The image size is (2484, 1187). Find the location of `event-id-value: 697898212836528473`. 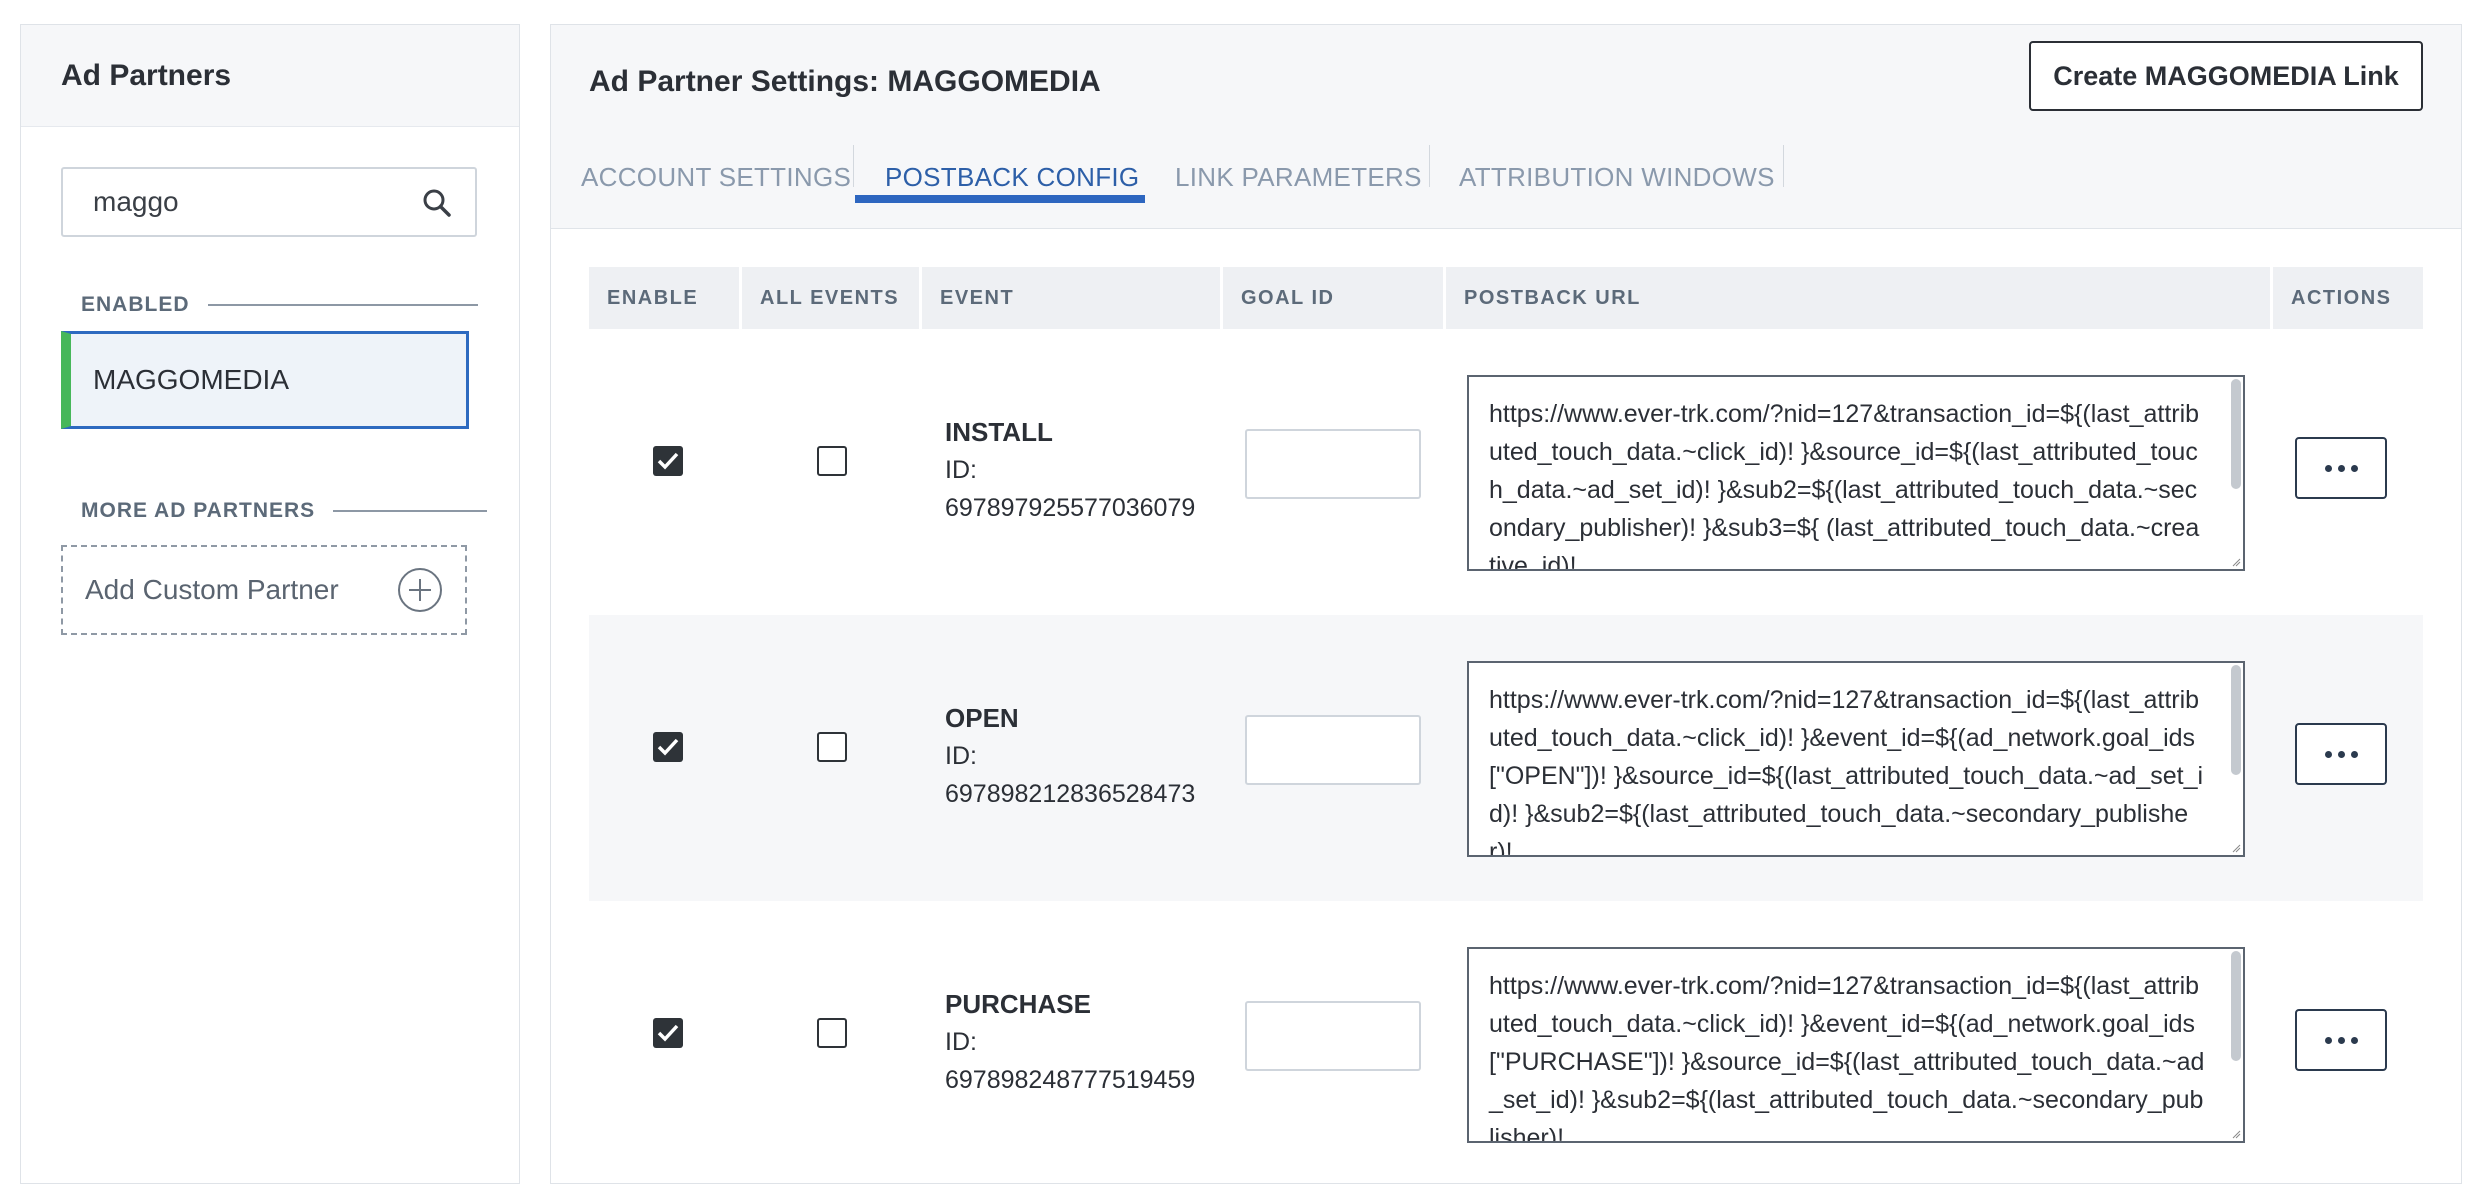

event-id-value: 697898212836528473 is located at coordinates (1070, 794).